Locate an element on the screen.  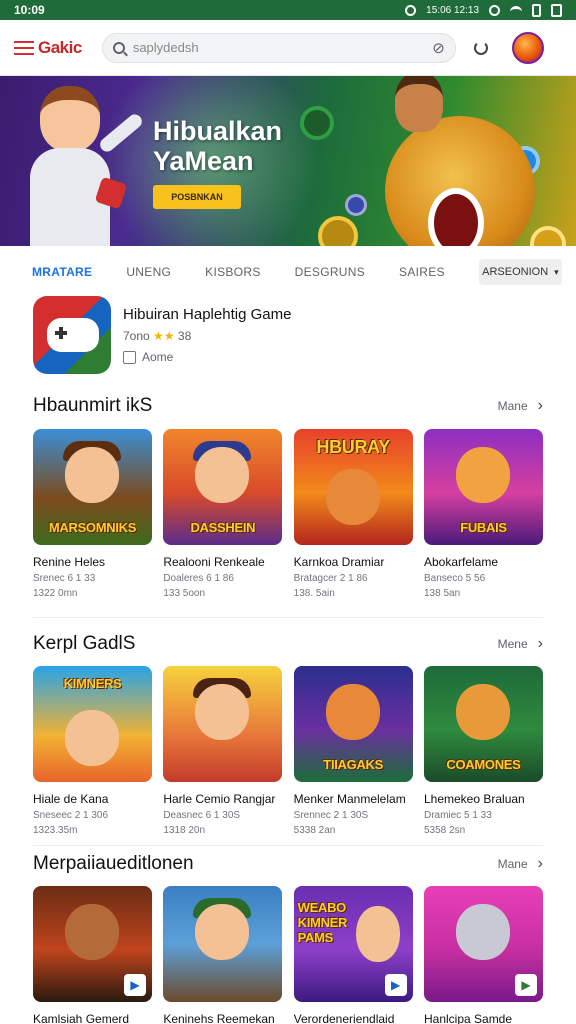
tab-3: DESGRUNS is located at coordinates (330, 272).